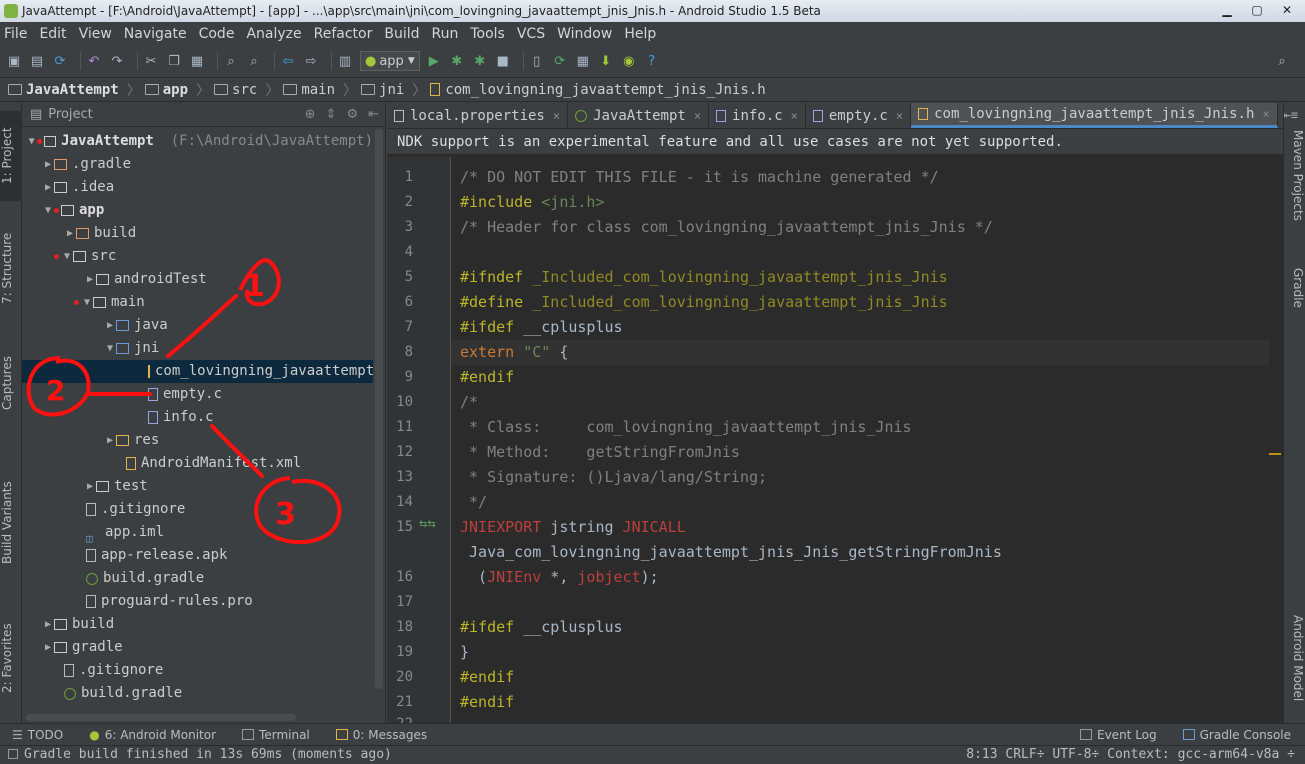  Describe the element at coordinates (757, 115) in the screenshot. I see `tab-info-c: info.c ×` at that location.